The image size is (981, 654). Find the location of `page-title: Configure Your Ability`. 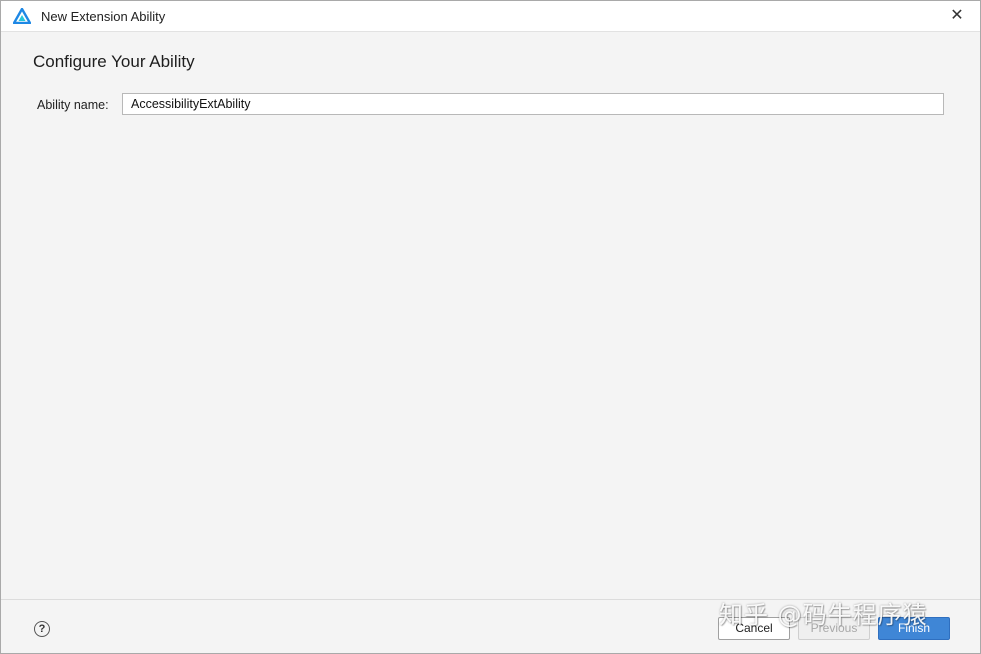

page-title: Configure Your Ability is located at coordinates (114, 61).